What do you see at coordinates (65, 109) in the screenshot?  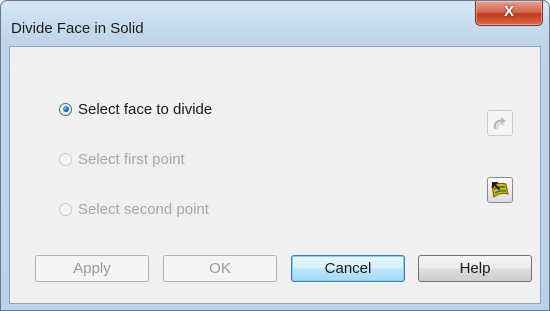 I see `radio-button-checked` at bounding box center [65, 109].